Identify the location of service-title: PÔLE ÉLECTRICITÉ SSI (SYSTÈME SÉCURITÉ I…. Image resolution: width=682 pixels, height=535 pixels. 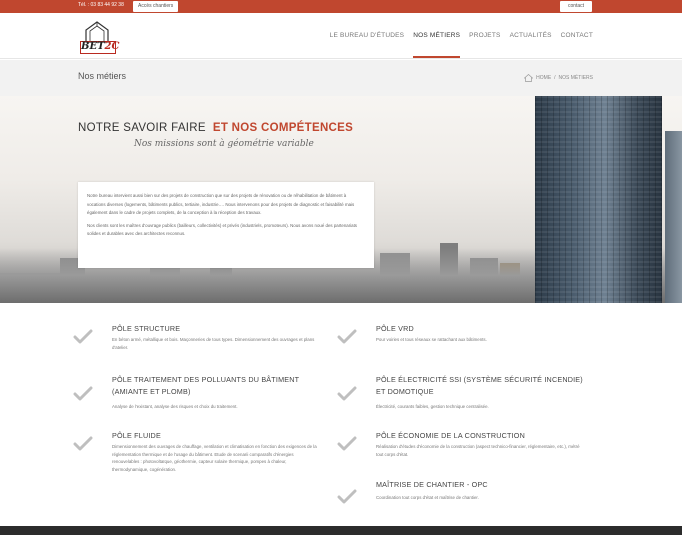
(479, 385).